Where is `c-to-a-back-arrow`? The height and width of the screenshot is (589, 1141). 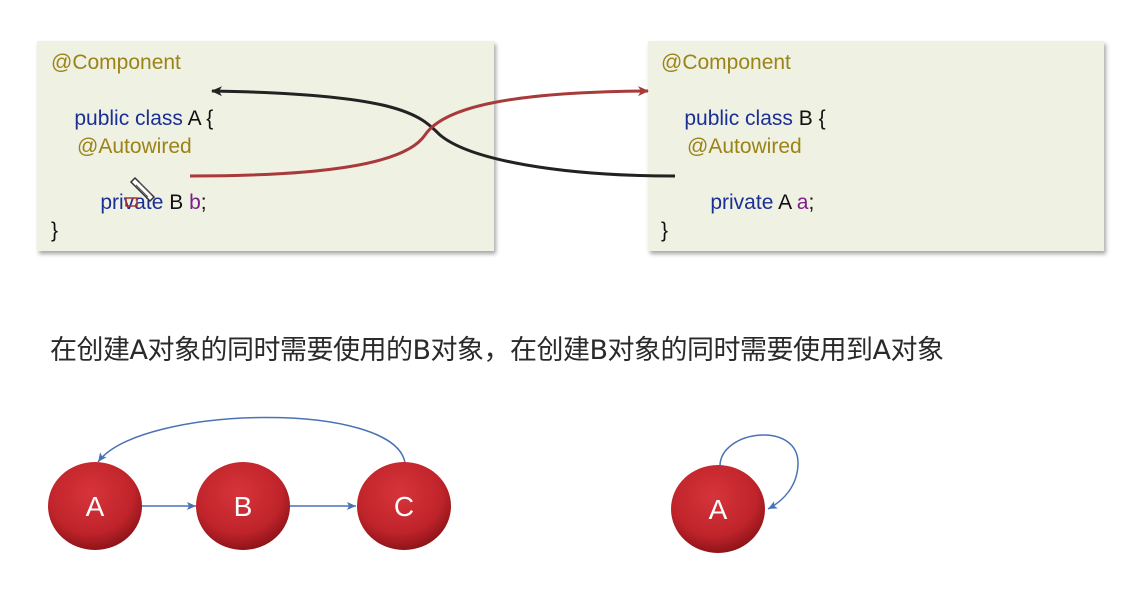
c-to-a-back-arrow is located at coordinates (251, 440).